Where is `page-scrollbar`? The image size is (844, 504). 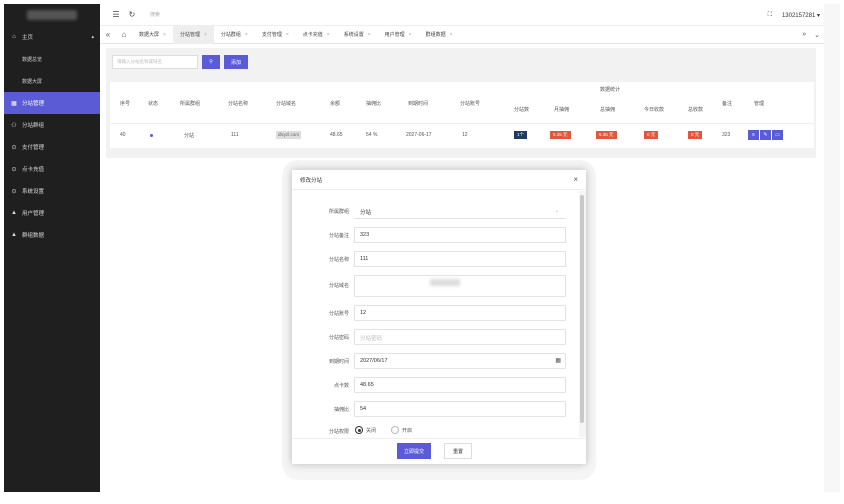 page-scrollbar is located at coordinates (832, 248).